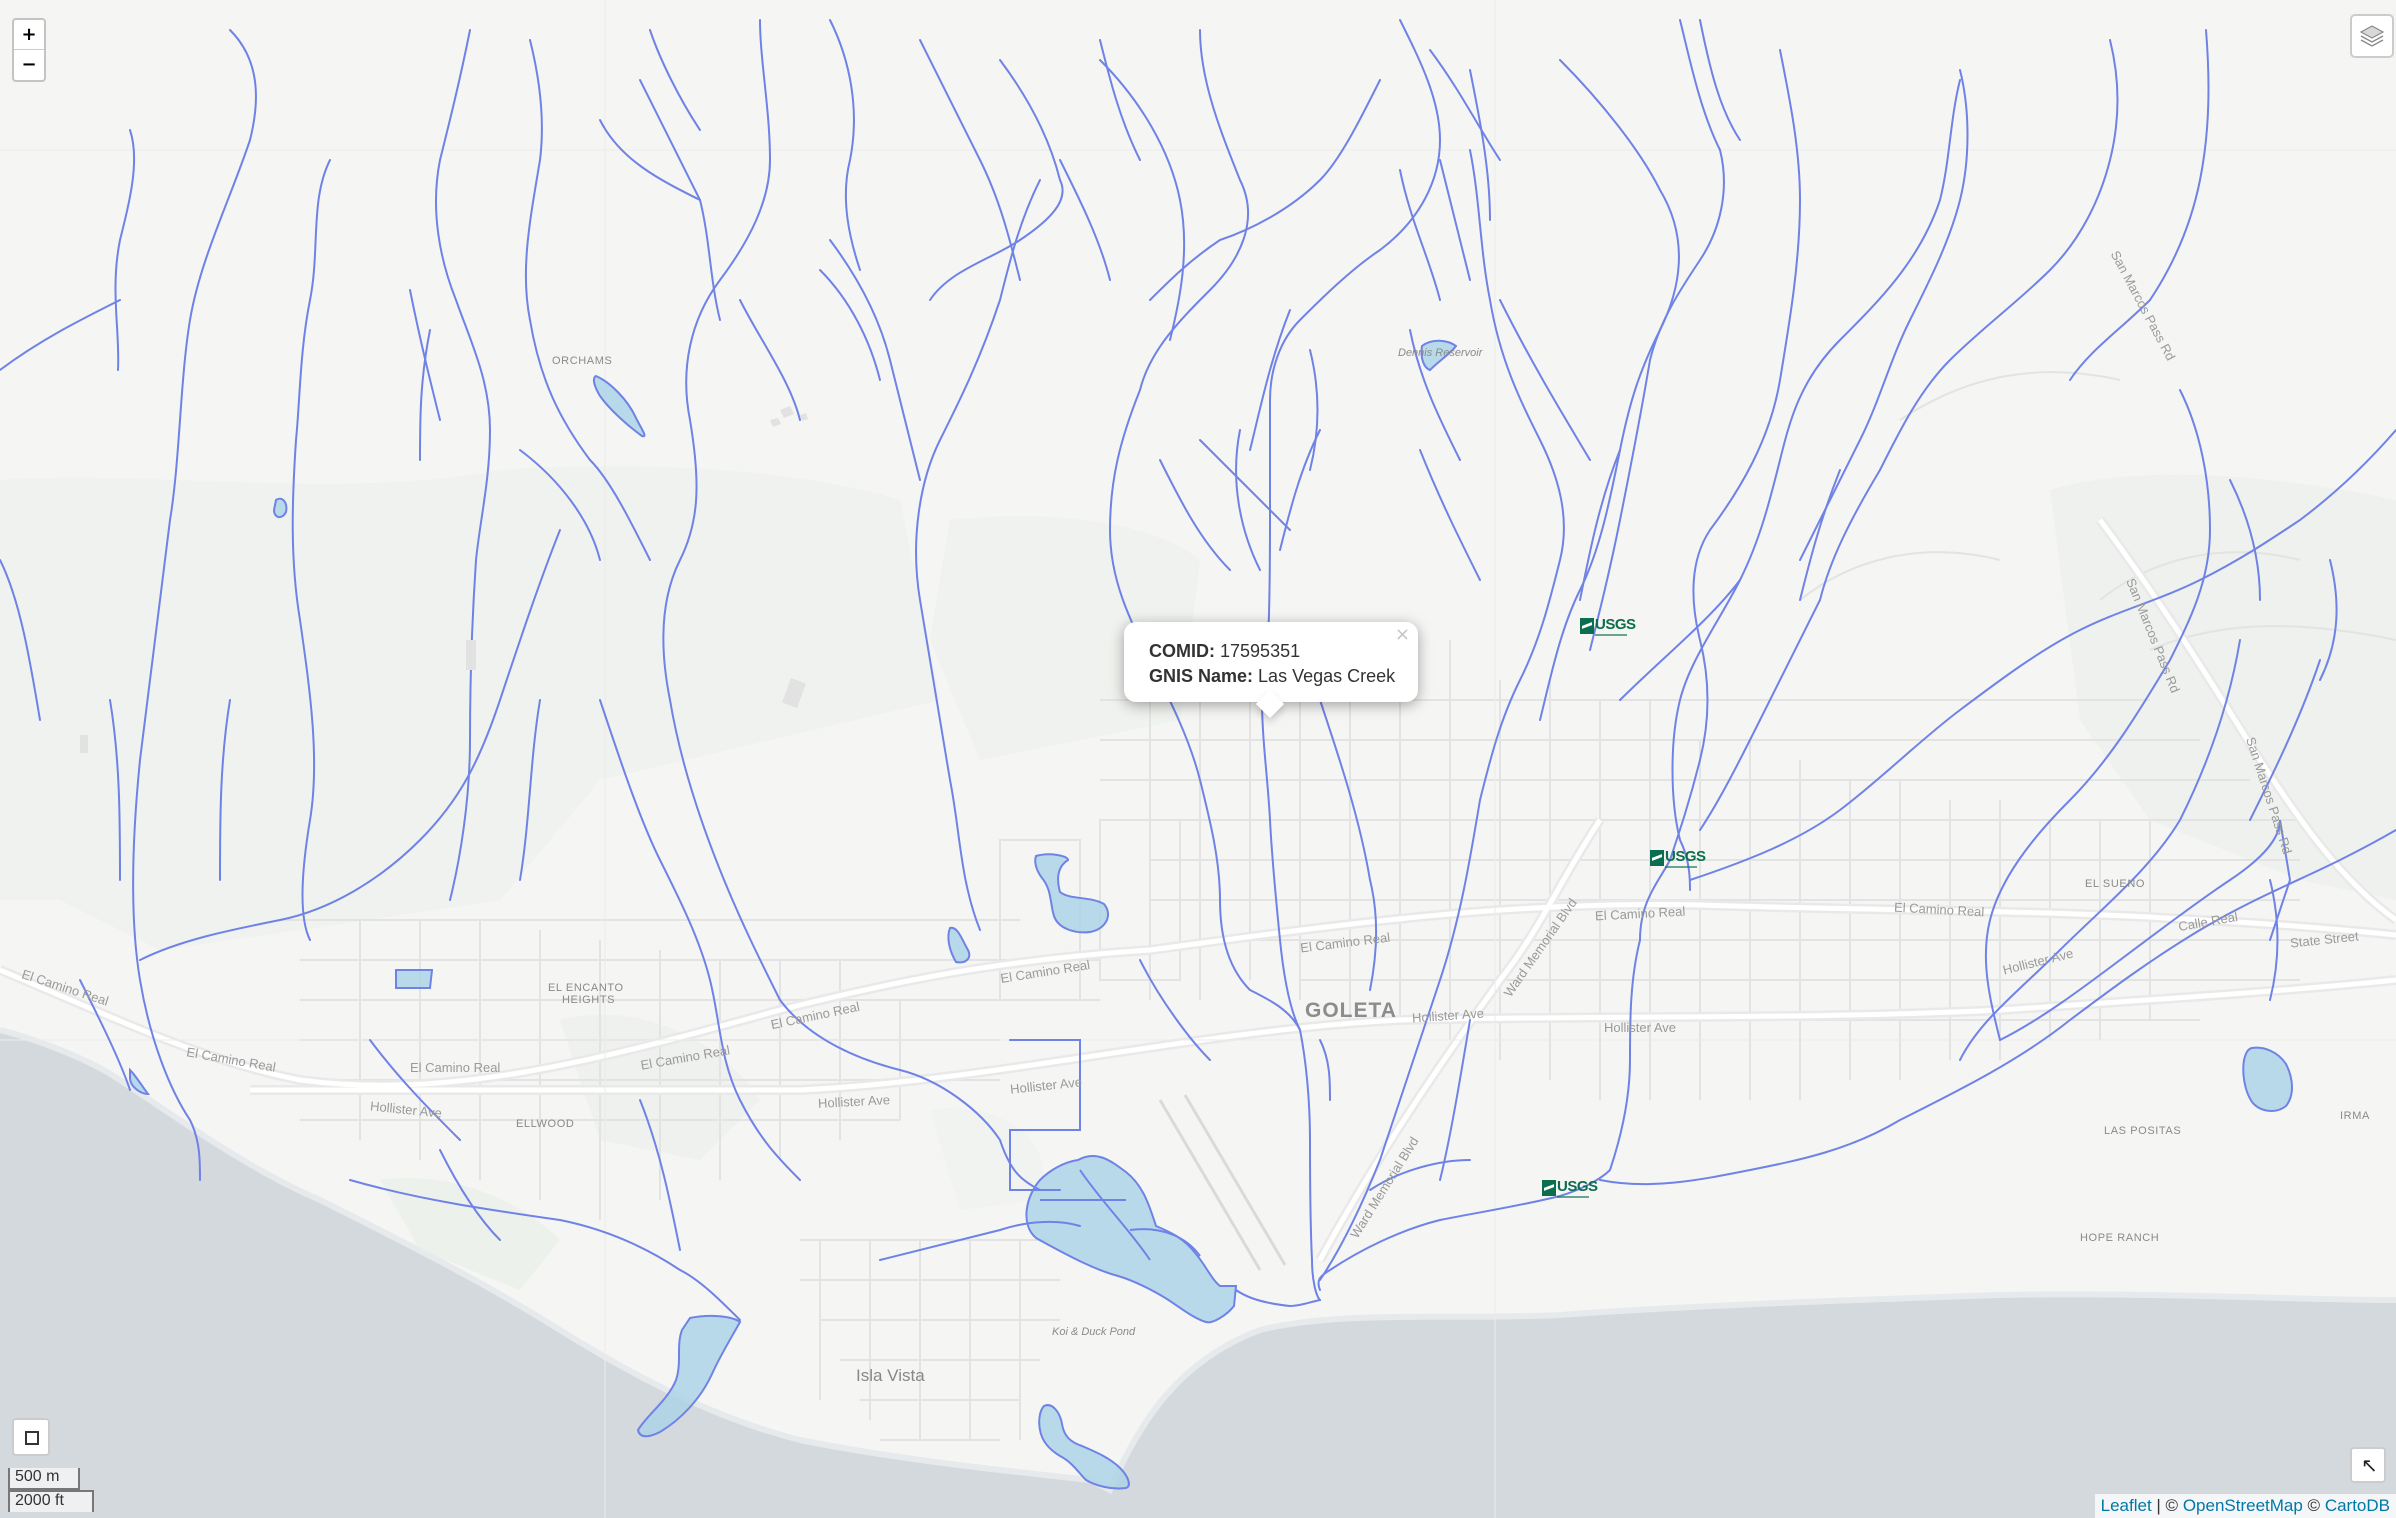 Image resolution: width=2396 pixels, height=1518 pixels. What do you see at coordinates (51, 1501) in the screenshot?
I see `scale-imperial: 2000 ft` at bounding box center [51, 1501].